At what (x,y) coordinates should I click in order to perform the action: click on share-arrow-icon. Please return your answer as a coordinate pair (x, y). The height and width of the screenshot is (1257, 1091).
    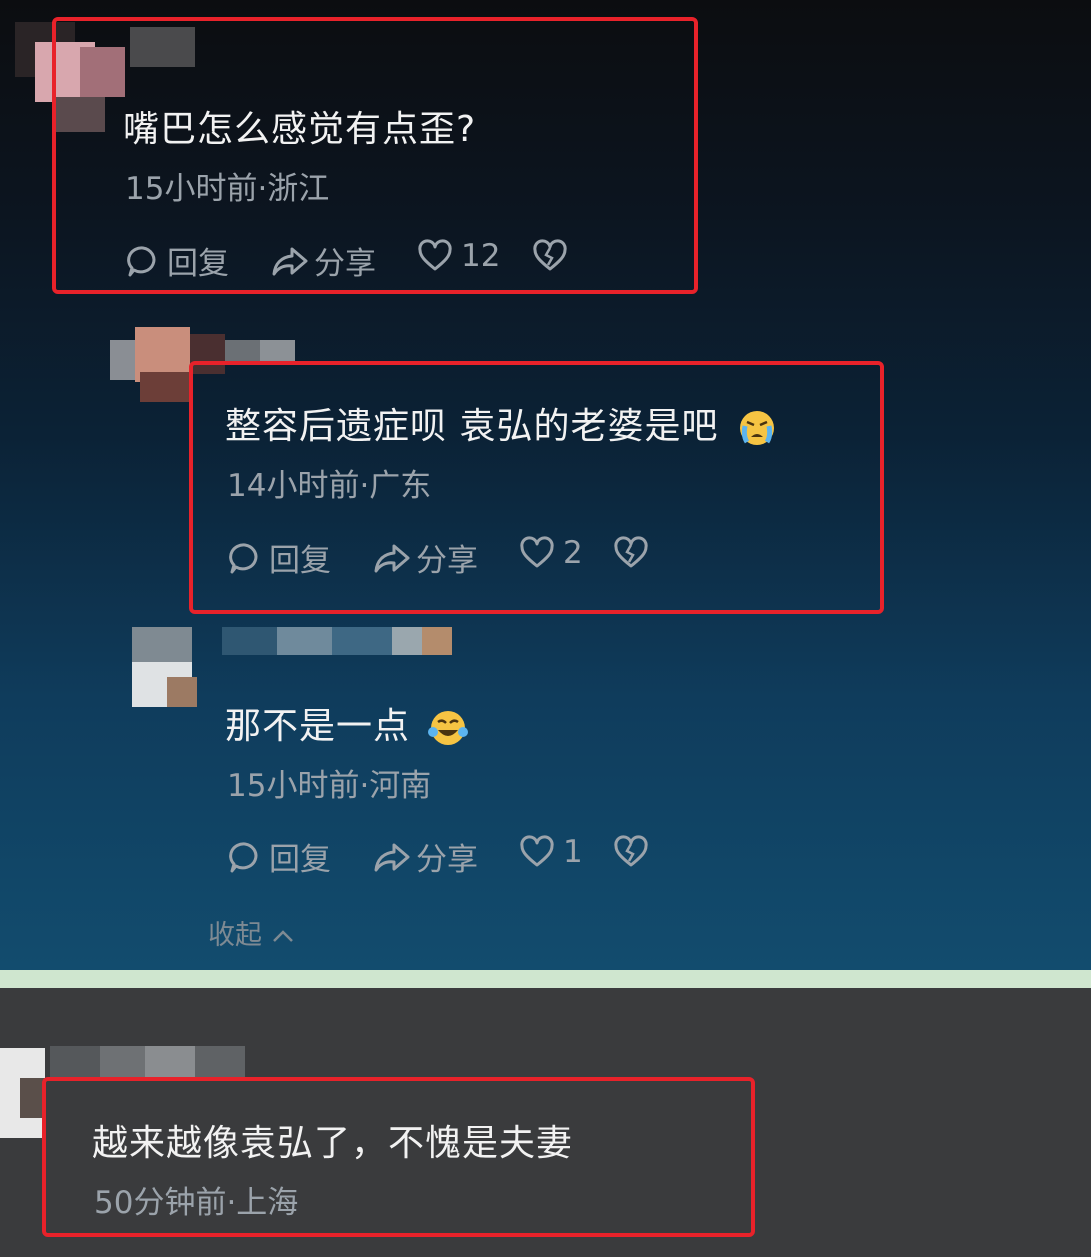
    Looking at the image, I should click on (392, 857).